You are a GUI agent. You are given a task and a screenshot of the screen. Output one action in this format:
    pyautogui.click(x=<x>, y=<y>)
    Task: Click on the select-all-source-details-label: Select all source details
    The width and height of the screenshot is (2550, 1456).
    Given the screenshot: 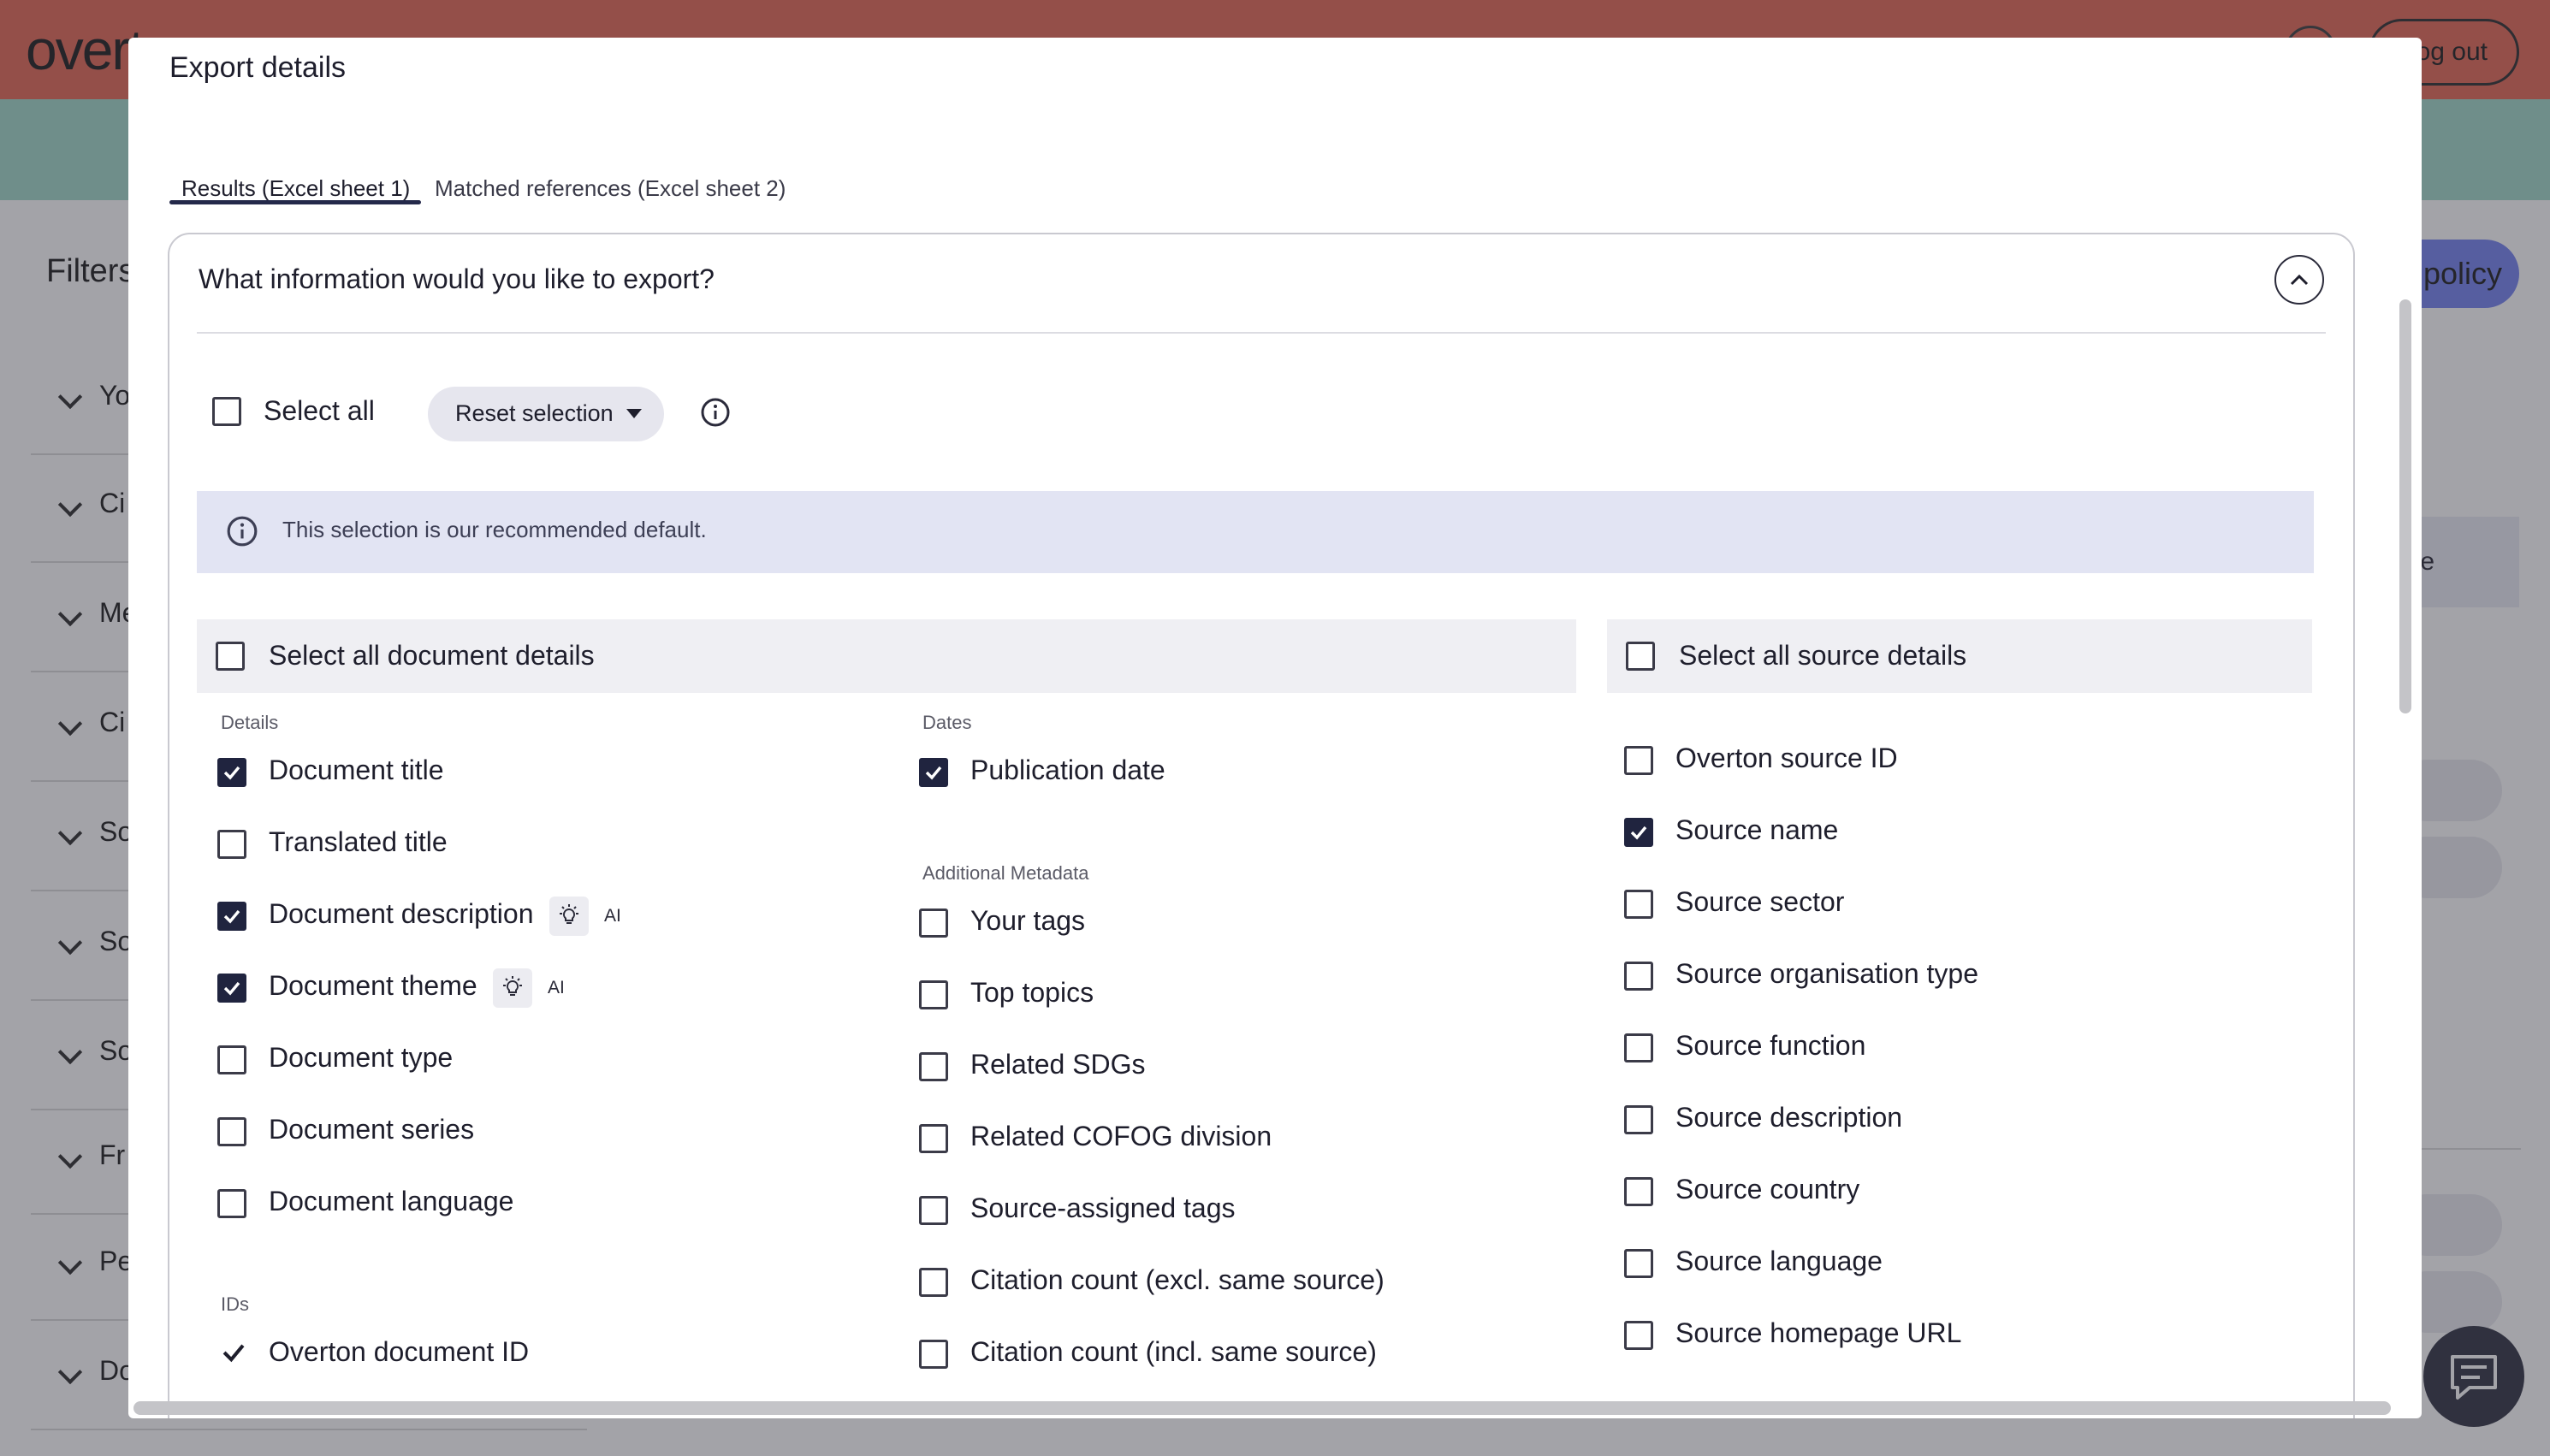 What is the action you would take?
    pyautogui.click(x=1823, y=655)
    